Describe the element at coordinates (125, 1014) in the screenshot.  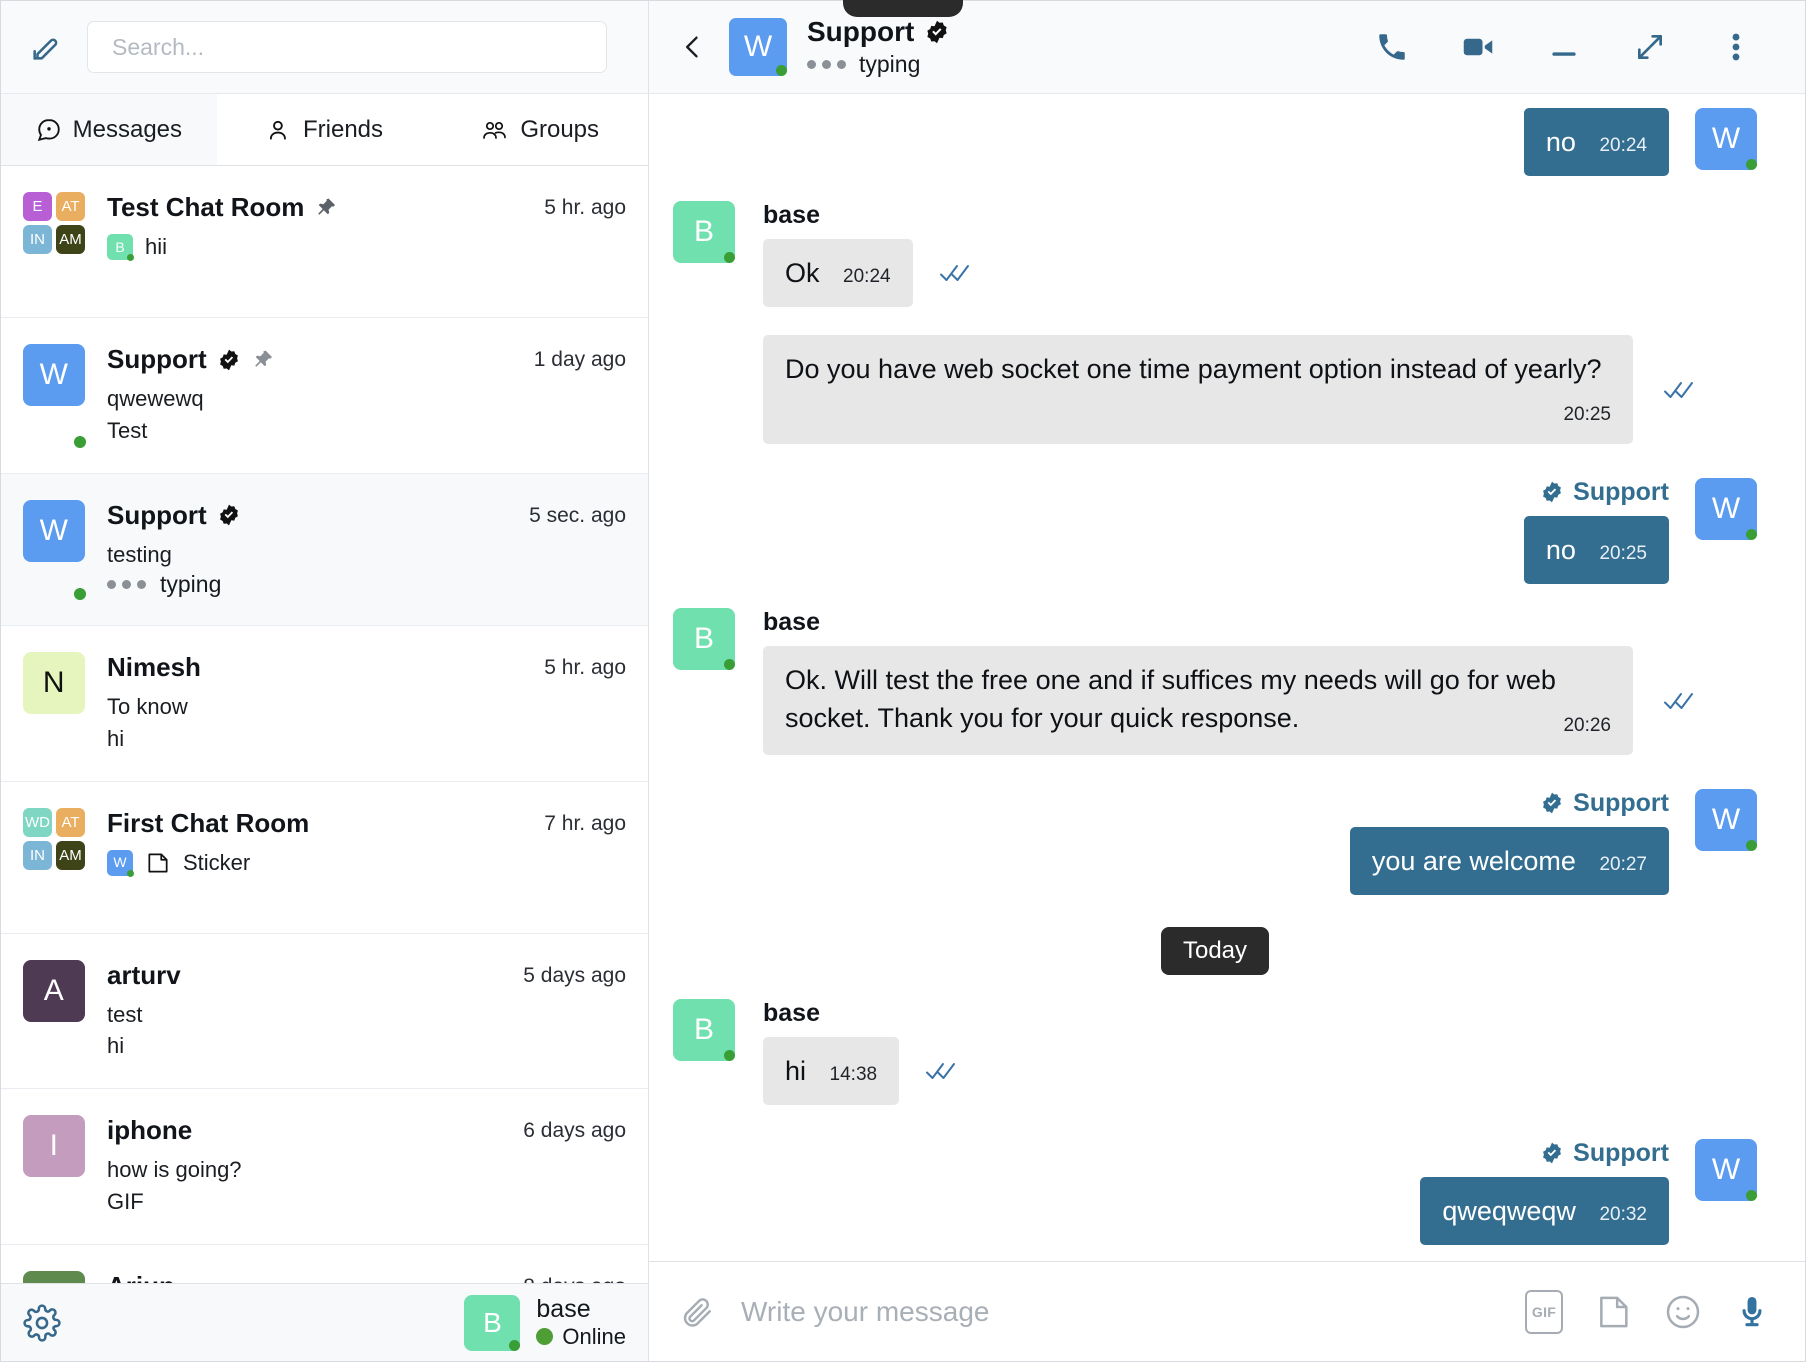
I see `chat-list-item-preview: test` at that location.